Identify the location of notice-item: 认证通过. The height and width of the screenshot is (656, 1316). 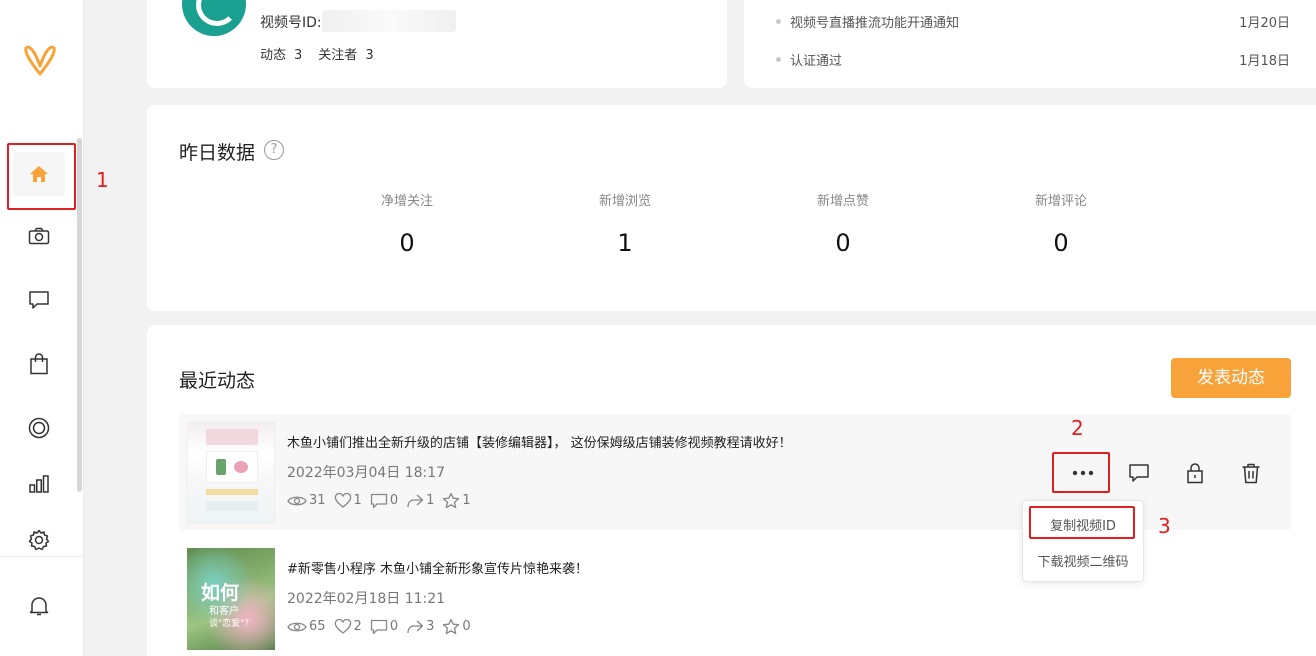
(809, 59).